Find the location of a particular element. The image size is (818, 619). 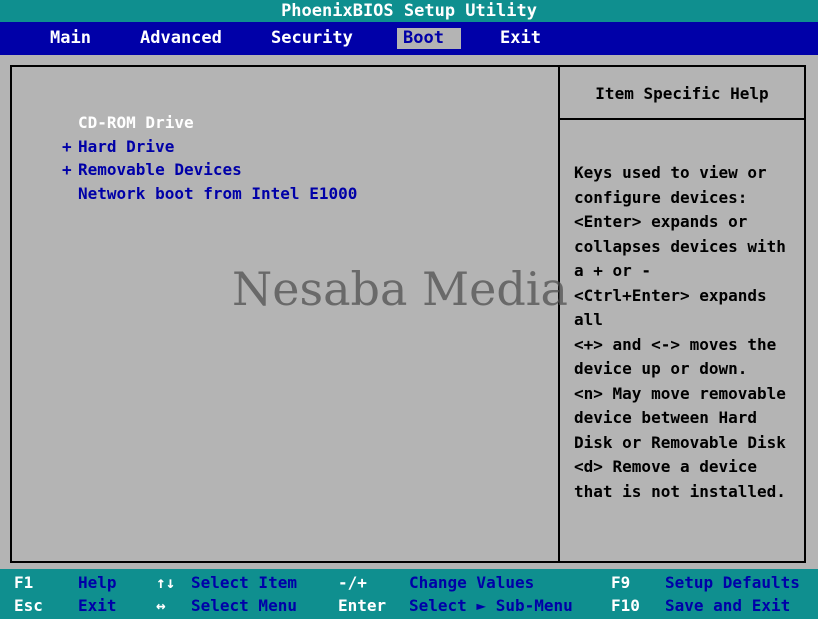

key-f1: F1 is located at coordinates (24, 582).